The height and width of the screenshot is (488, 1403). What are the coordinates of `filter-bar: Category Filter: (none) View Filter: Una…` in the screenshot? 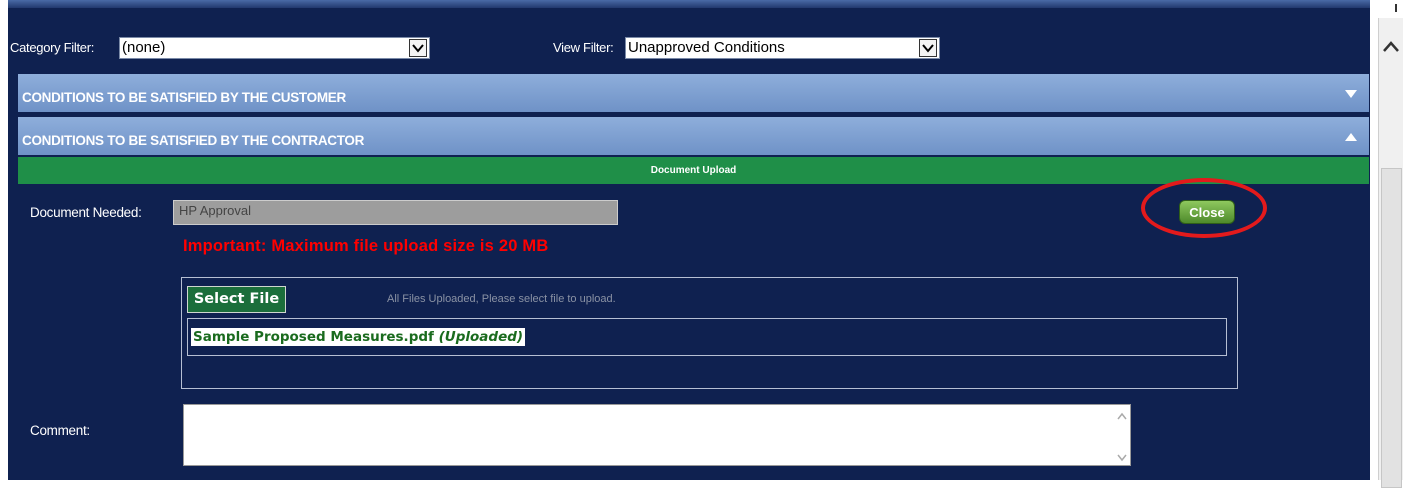 It's located at (689, 48).